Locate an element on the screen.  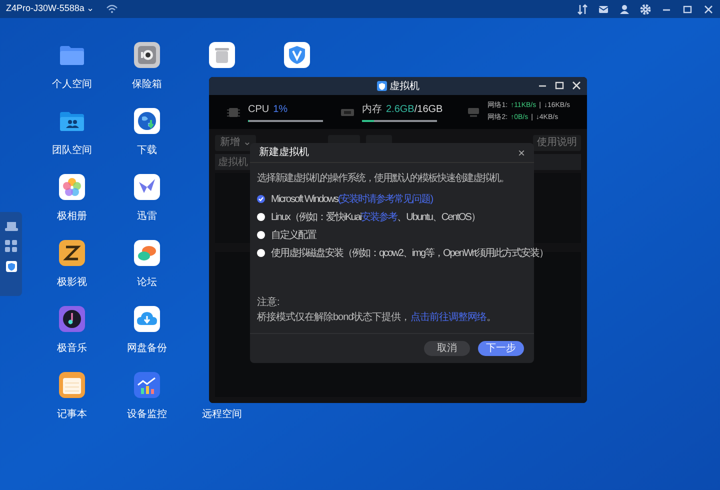
help-link: 安装参考 is located at coordinates (379, 217).